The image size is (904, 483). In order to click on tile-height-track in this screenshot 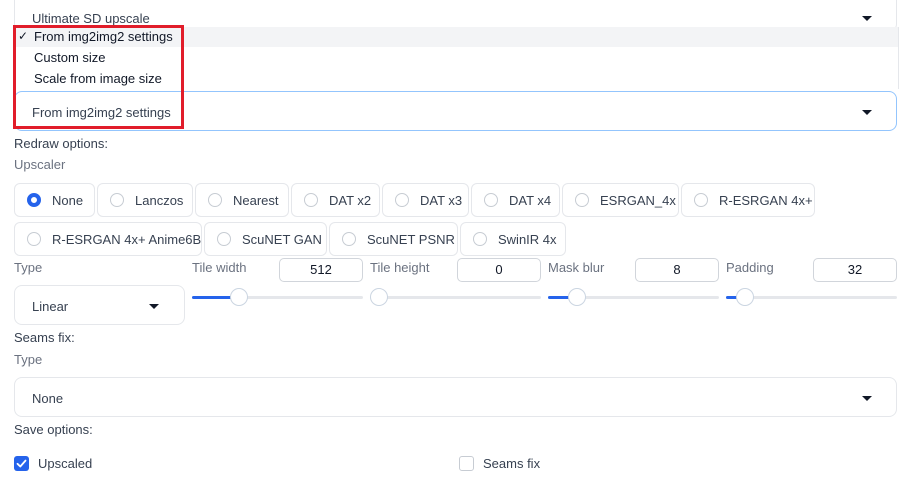, I will do `click(455, 297)`.